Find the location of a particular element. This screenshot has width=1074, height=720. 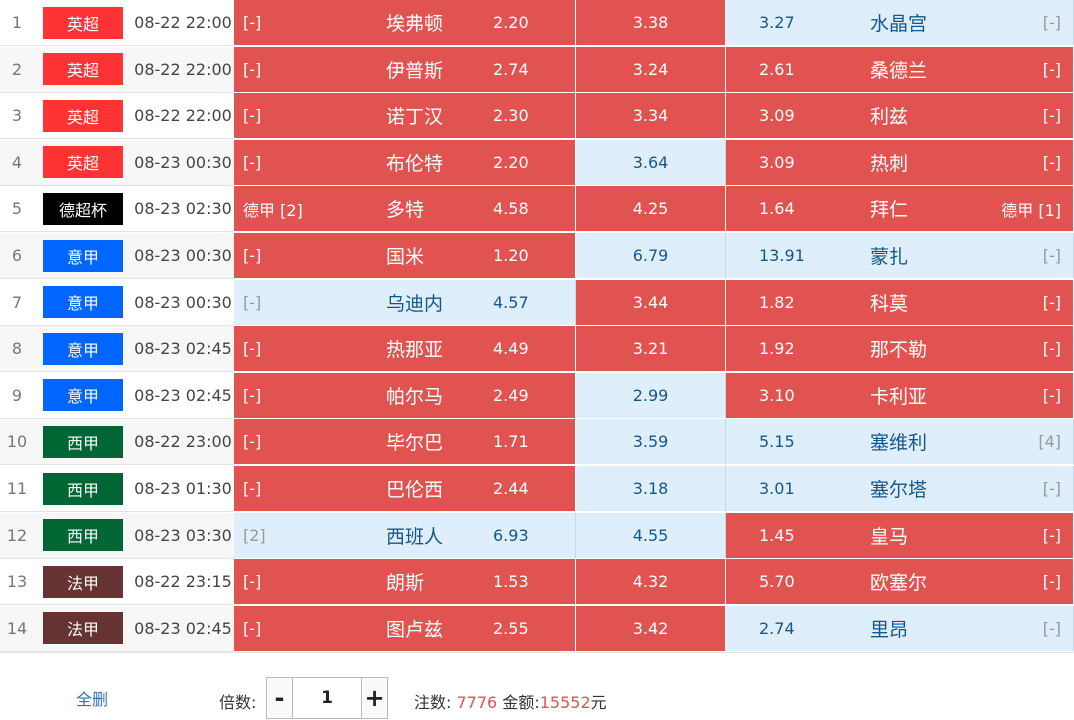

draw-odds: 3.24 is located at coordinates (650, 69).